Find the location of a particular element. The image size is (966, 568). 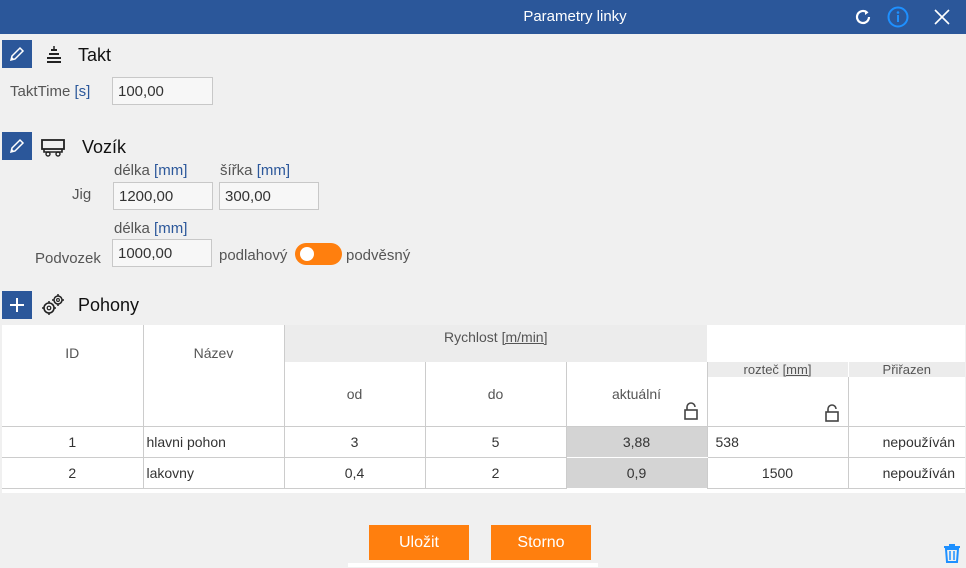

row-roztec: 538 is located at coordinates (778, 442).